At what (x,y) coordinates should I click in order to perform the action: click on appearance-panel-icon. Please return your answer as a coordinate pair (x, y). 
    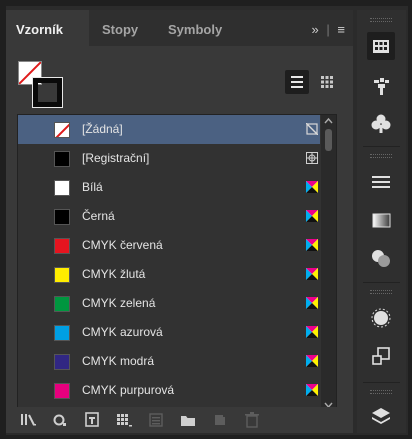
    Looking at the image, I should click on (381, 318).